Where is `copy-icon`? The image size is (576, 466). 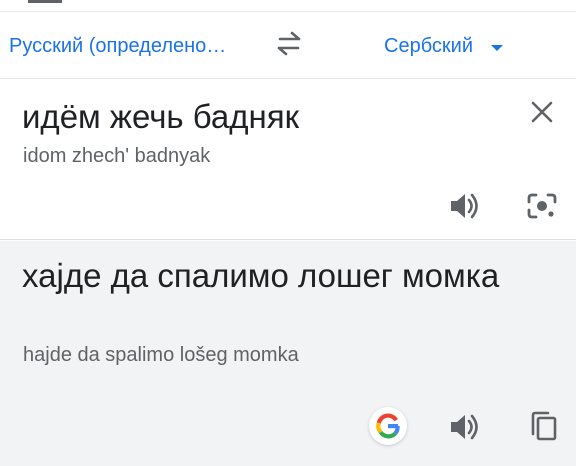 copy-icon is located at coordinates (544, 426).